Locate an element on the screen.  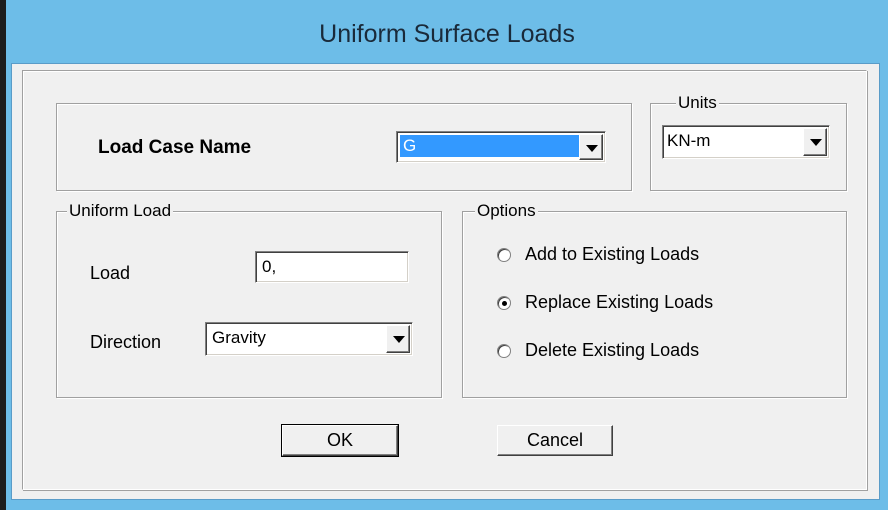
dialog-title: Uniform Surface Loads is located at coordinates (447, 34).